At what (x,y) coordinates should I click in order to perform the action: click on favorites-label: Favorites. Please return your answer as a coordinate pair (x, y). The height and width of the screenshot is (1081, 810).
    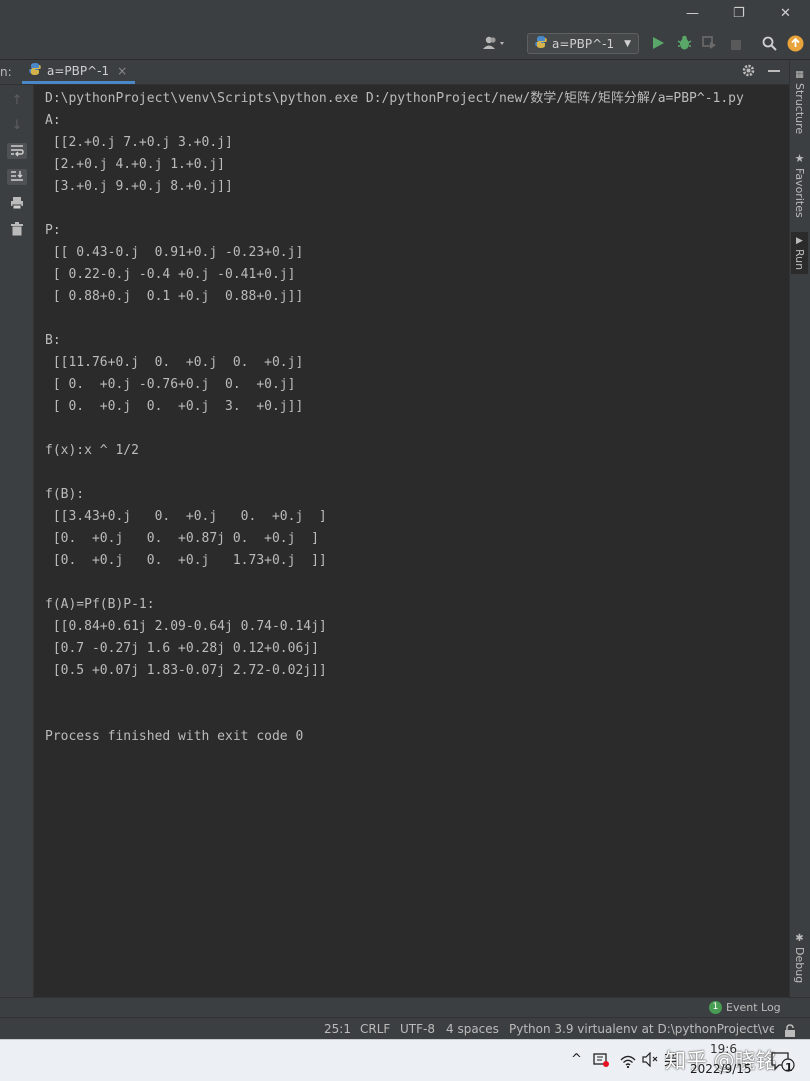
    Looking at the image, I should click on (799, 193).